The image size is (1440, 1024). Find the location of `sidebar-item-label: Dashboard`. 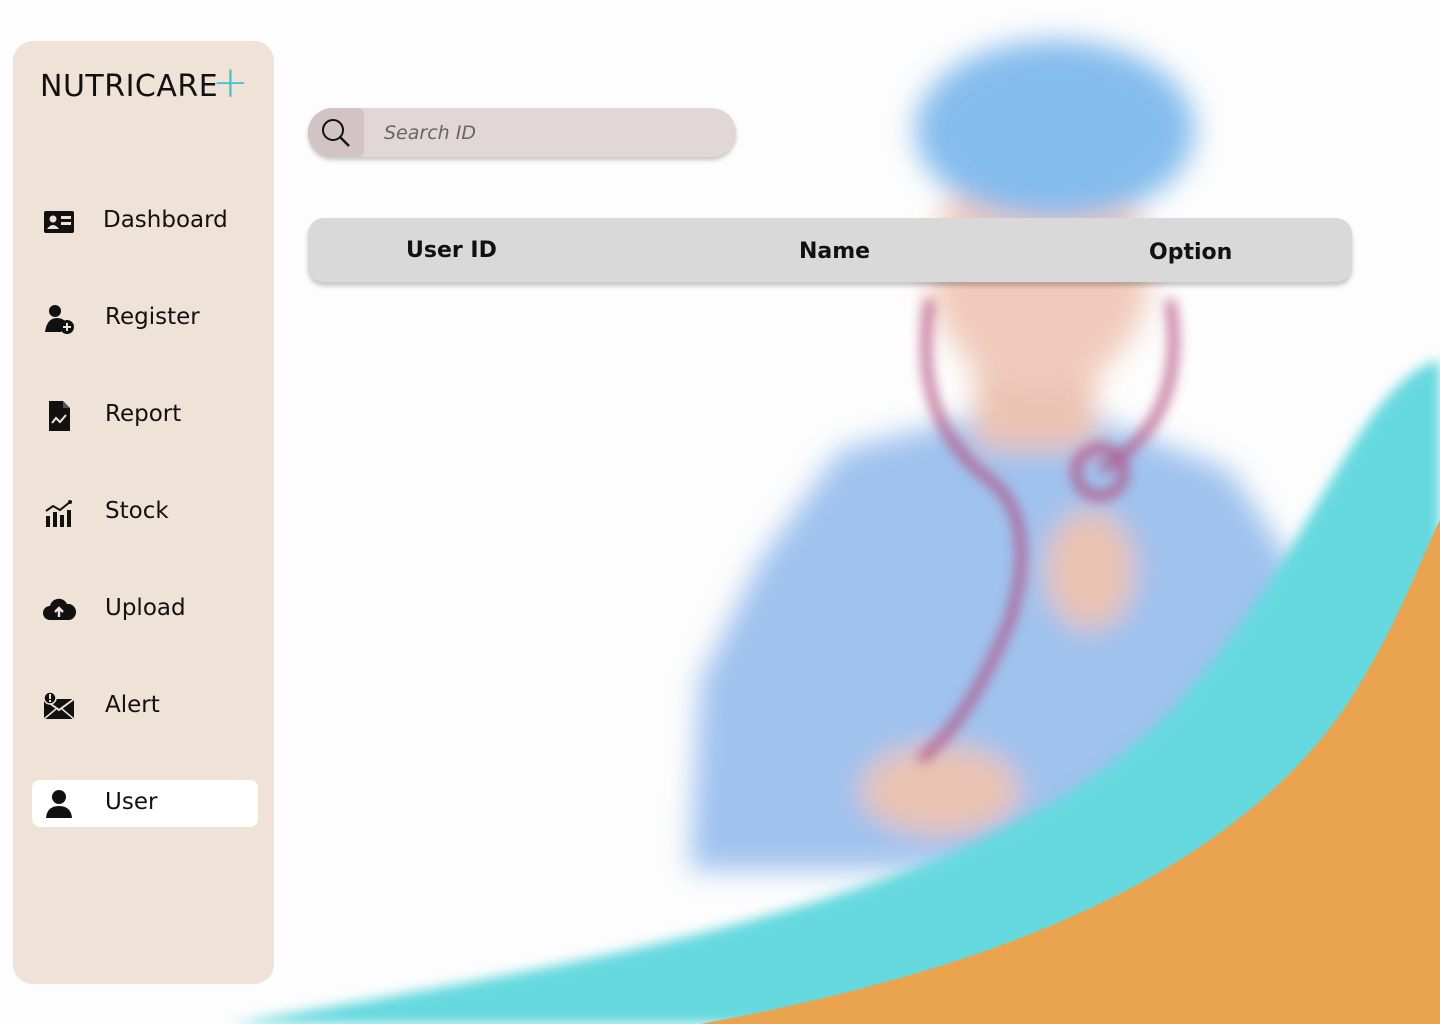

sidebar-item-label: Dashboard is located at coordinates (165, 220).